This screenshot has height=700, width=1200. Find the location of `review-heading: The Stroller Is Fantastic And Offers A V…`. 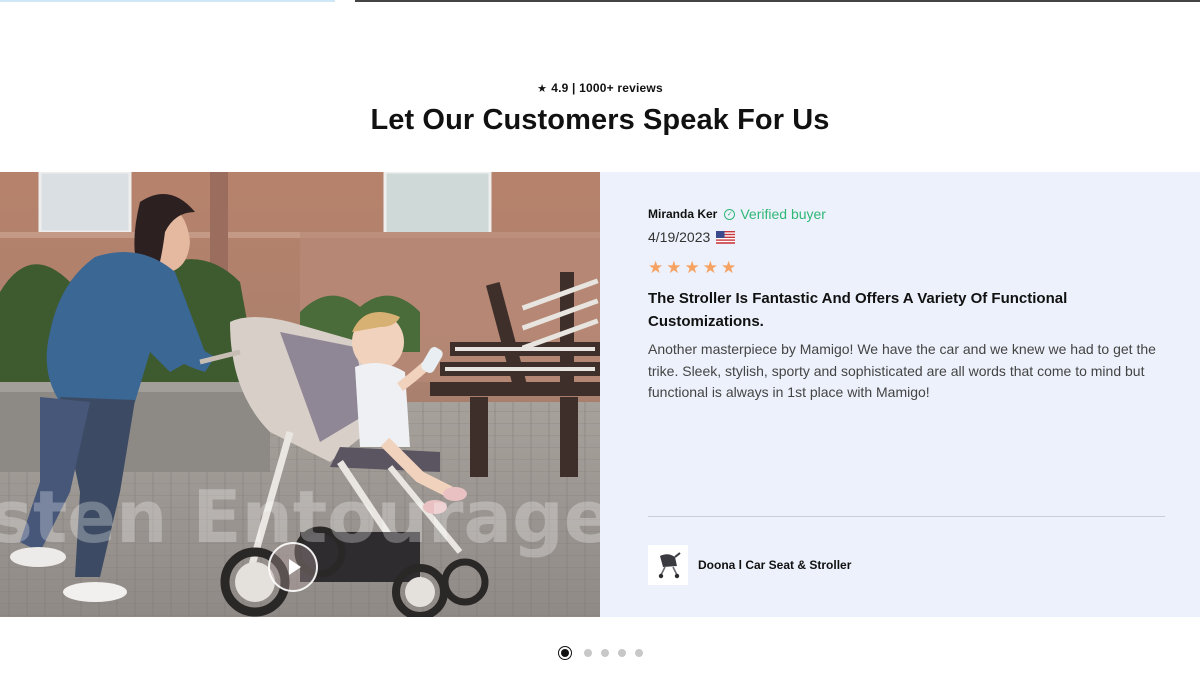

review-heading: The Stroller Is Fantastic And Offers A V… is located at coordinates (858, 310).